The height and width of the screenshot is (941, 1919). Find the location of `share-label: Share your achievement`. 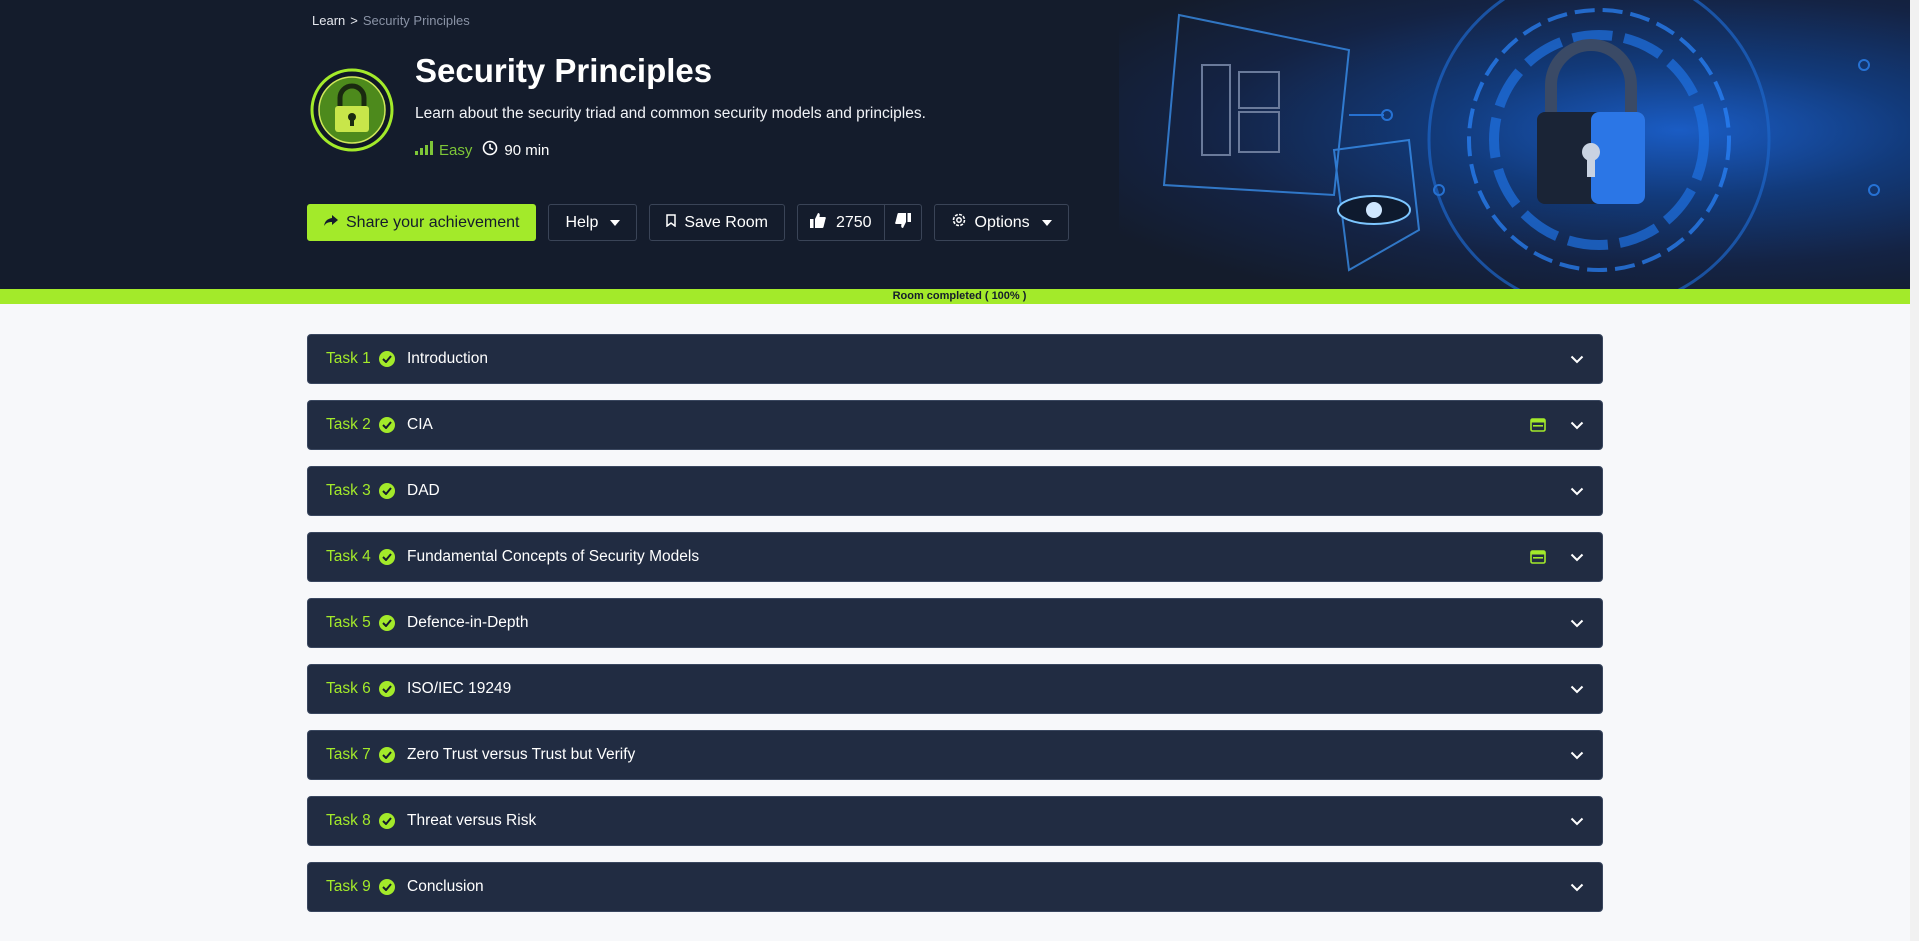

share-label: Share your achievement is located at coordinates (433, 222).